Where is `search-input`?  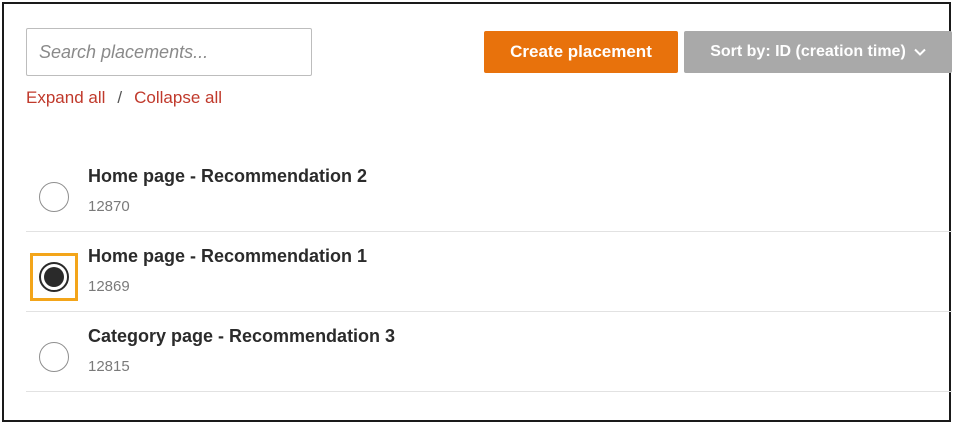 search-input is located at coordinates (169, 52).